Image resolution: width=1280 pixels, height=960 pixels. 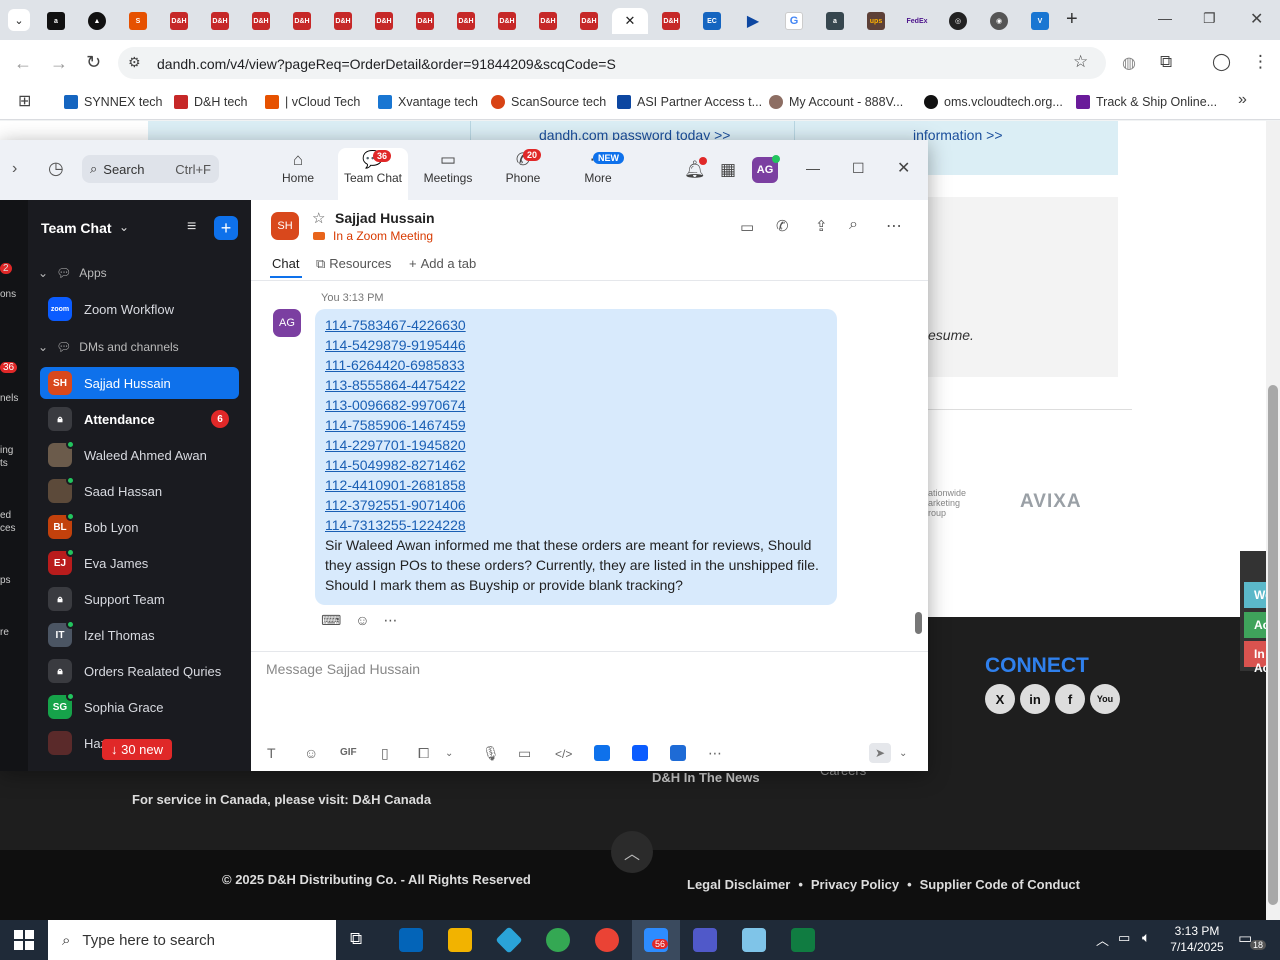 What do you see at coordinates (19, 20) in the screenshot?
I see `tab-search-icon: ⌄` at bounding box center [19, 20].